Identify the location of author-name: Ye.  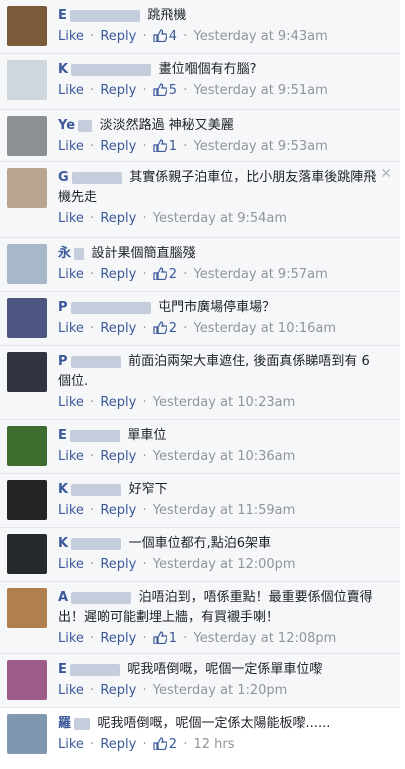
(79, 125).